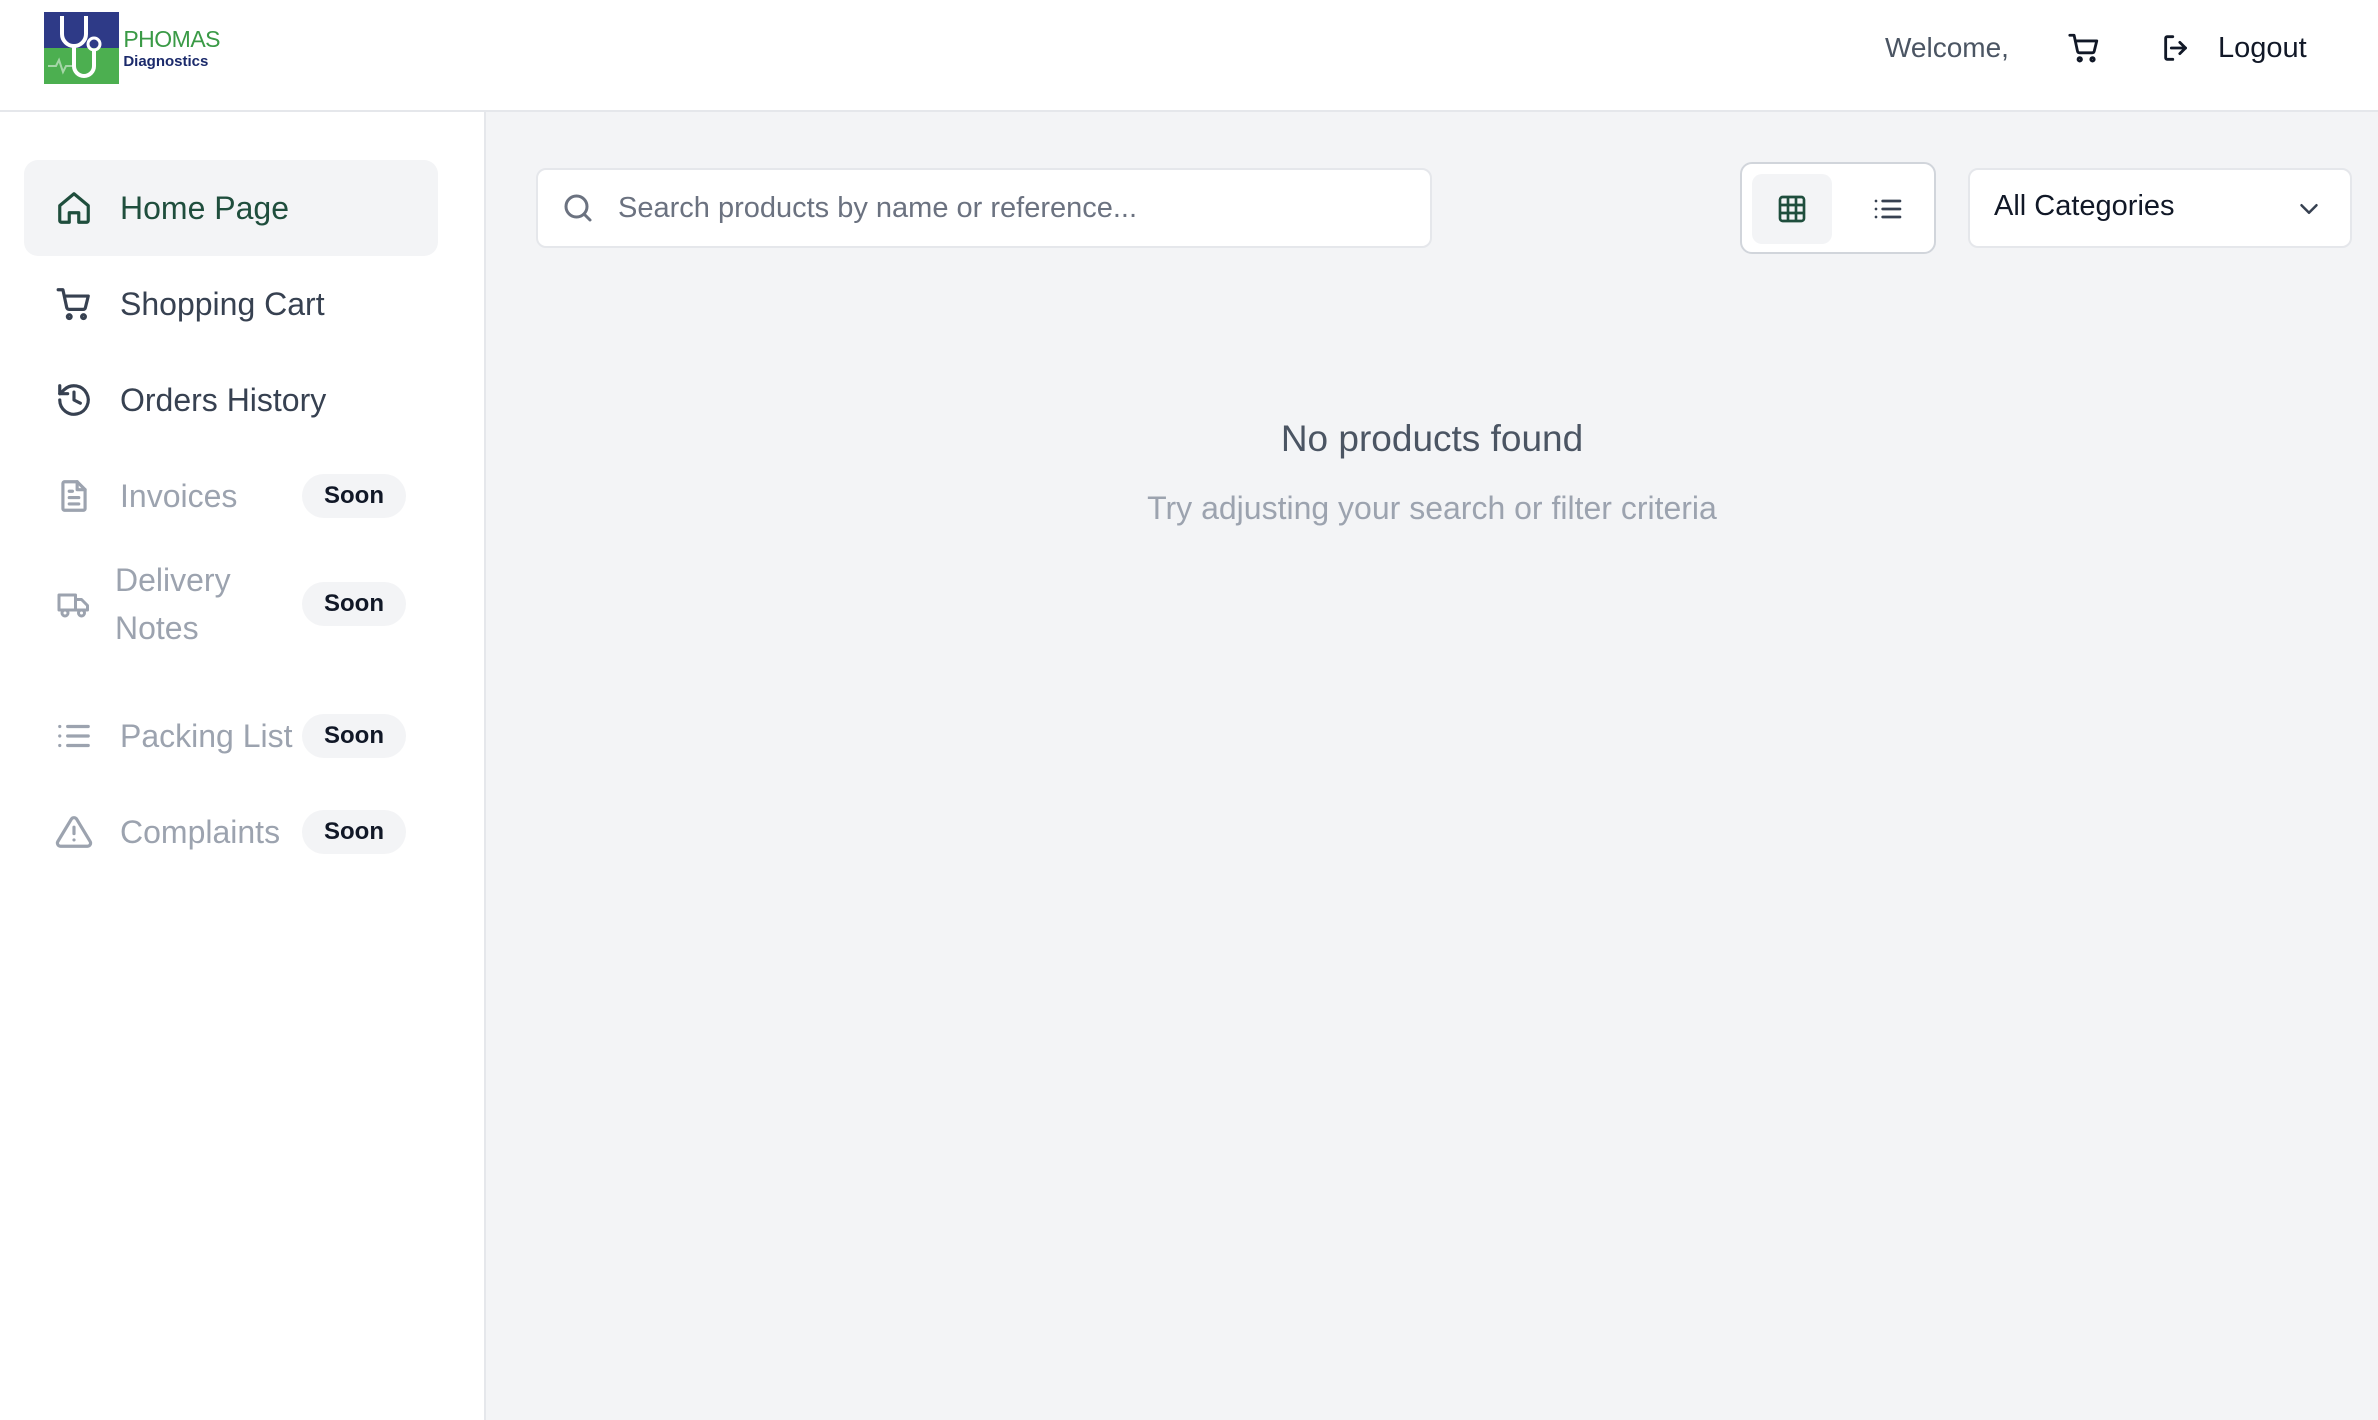 The height and width of the screenshot is (1420, 2378). I want to click on sidebar-item-label: Packing List, so click(206, 736).